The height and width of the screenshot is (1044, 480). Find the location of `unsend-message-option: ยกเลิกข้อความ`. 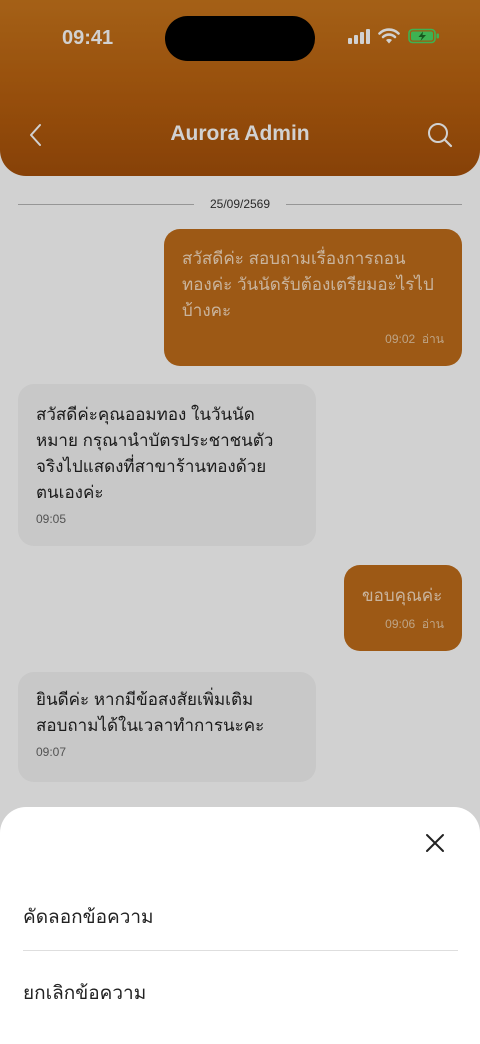

unsend-message-option: ยกเลิกข้อความ is located at coordinates (240, 993).